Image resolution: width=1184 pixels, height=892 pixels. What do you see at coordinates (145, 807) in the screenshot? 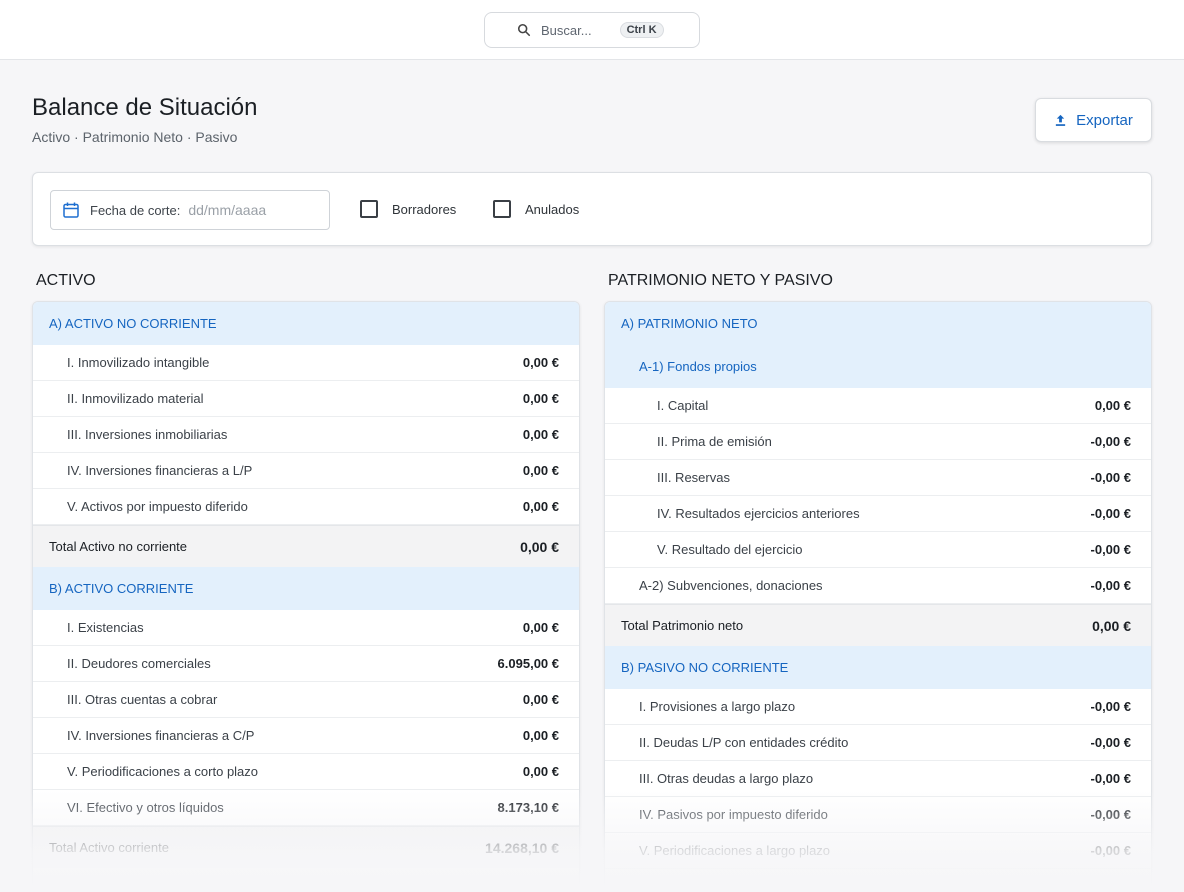
I see `row-label: VI. Efectivo y otros líquidos` at bounding box center [145, 807].